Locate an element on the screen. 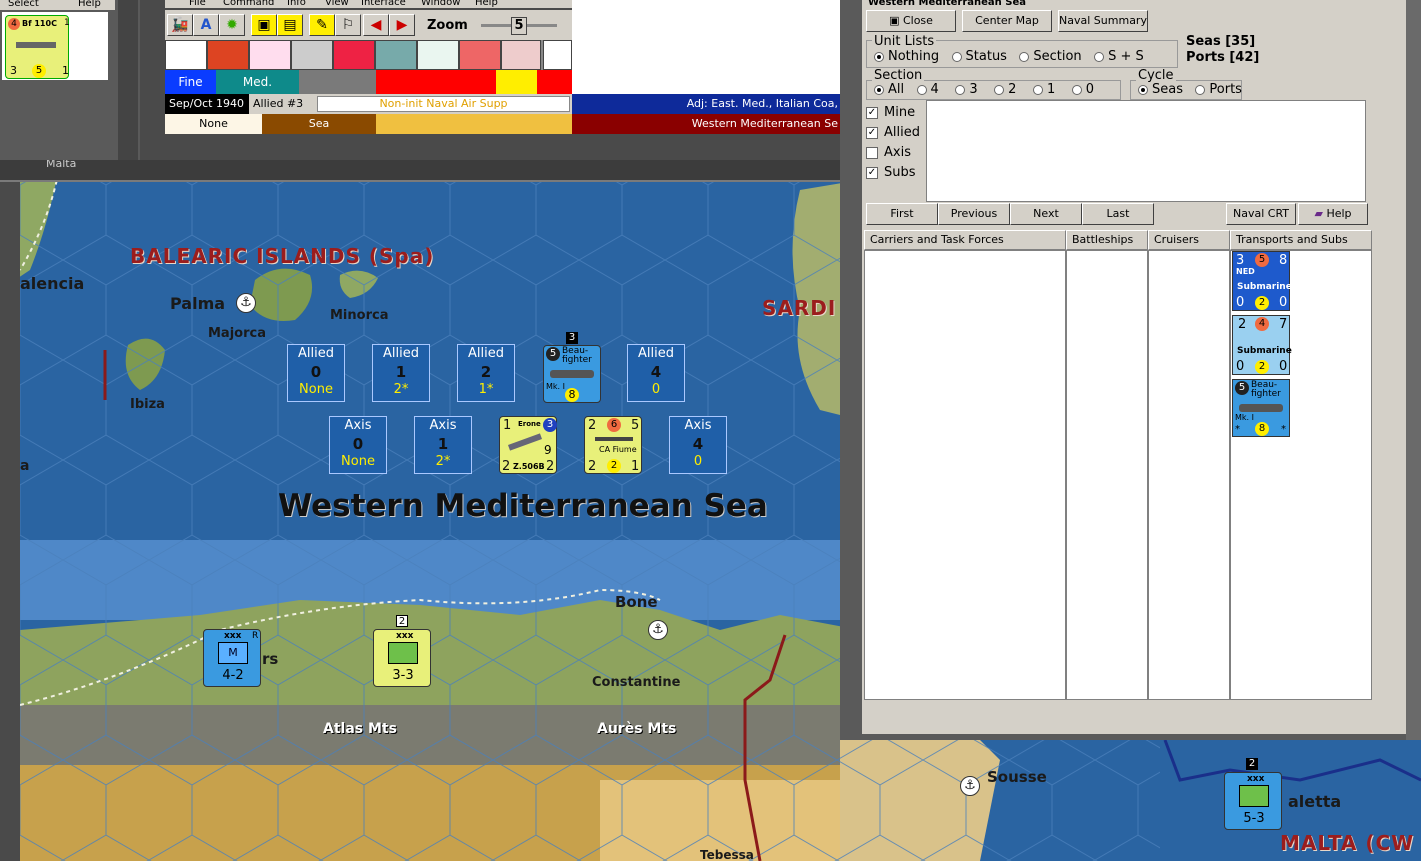  counter-name: Beau-fighter is located at coordinates (577, 355).